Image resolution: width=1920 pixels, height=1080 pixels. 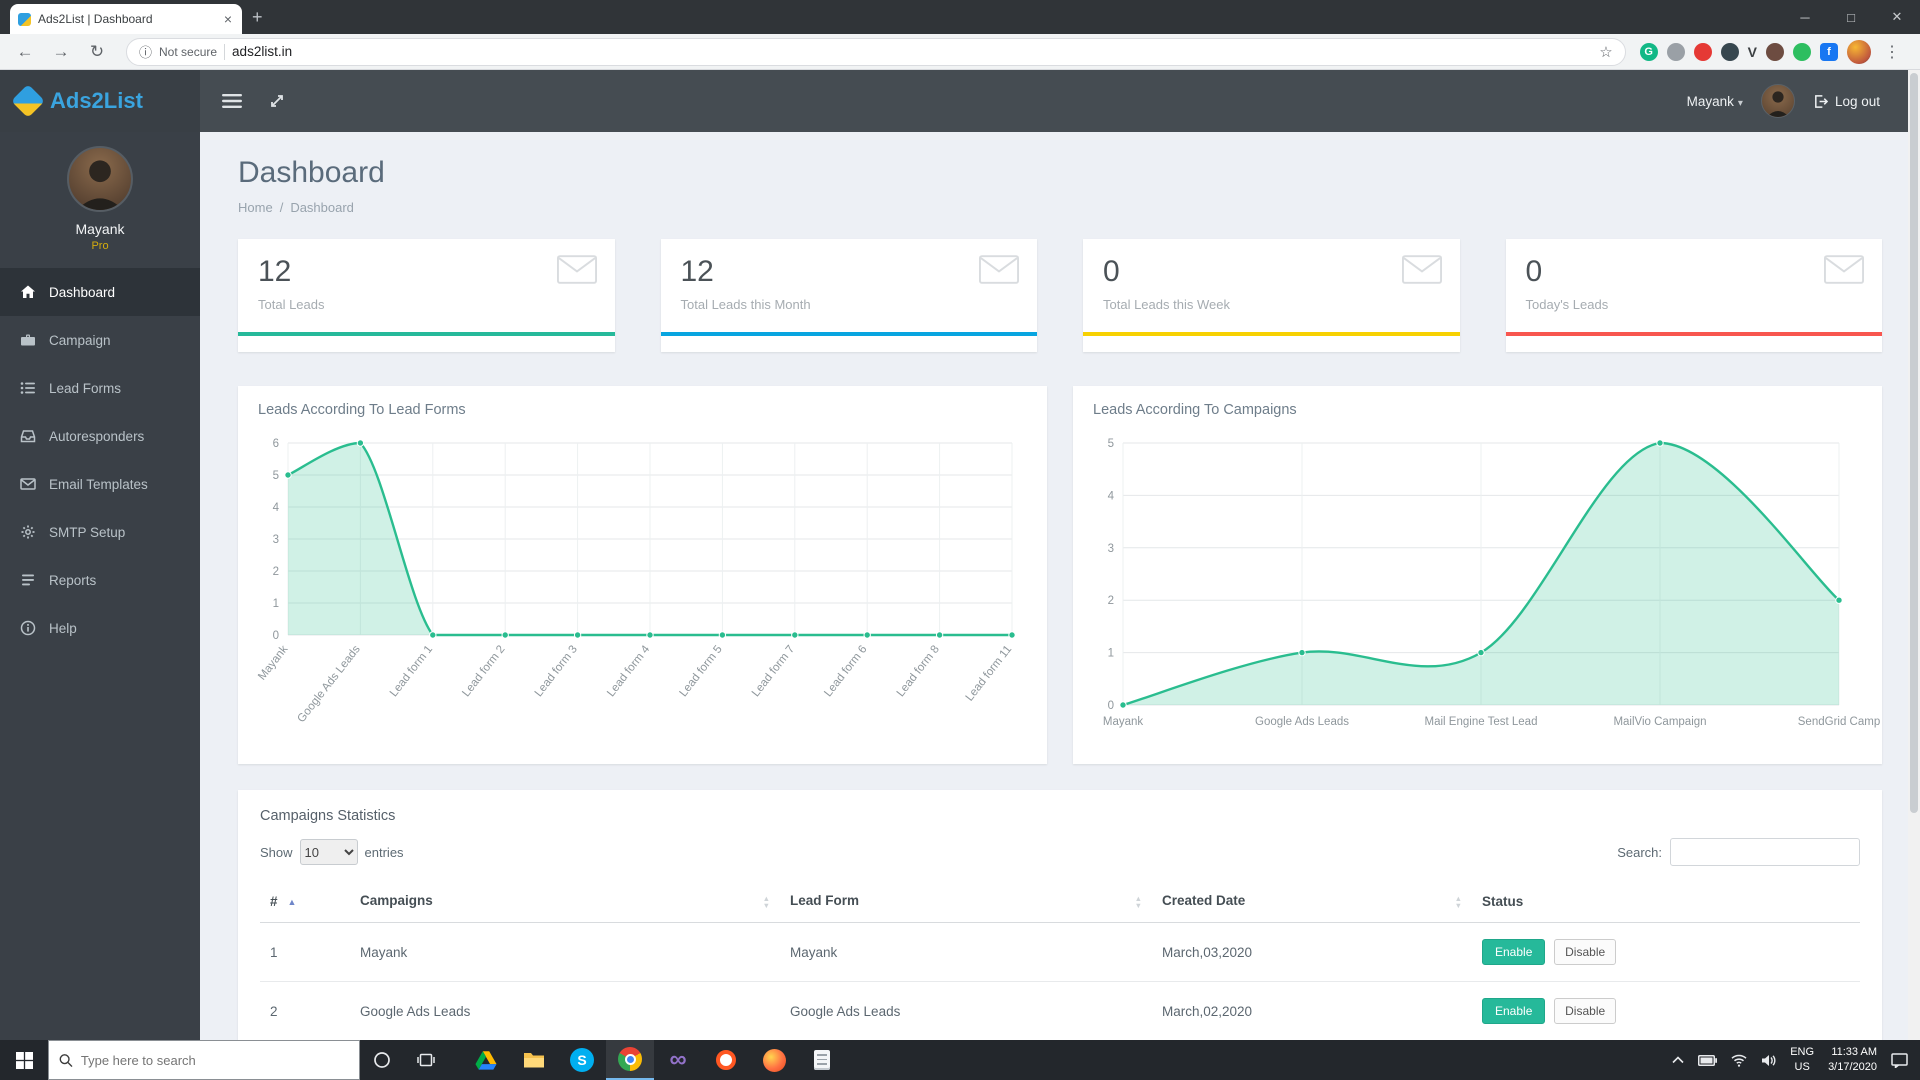 What do you see at coordinates (1702, 51) in the screenshot?
I see `adblock-extension-icon` at bounding box center [1702, 51].